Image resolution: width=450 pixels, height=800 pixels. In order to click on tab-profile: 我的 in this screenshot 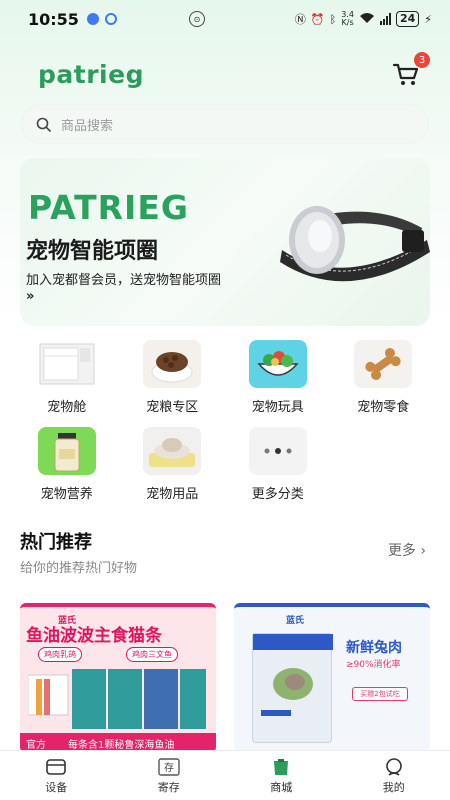, I will do `click(394, 775)`.